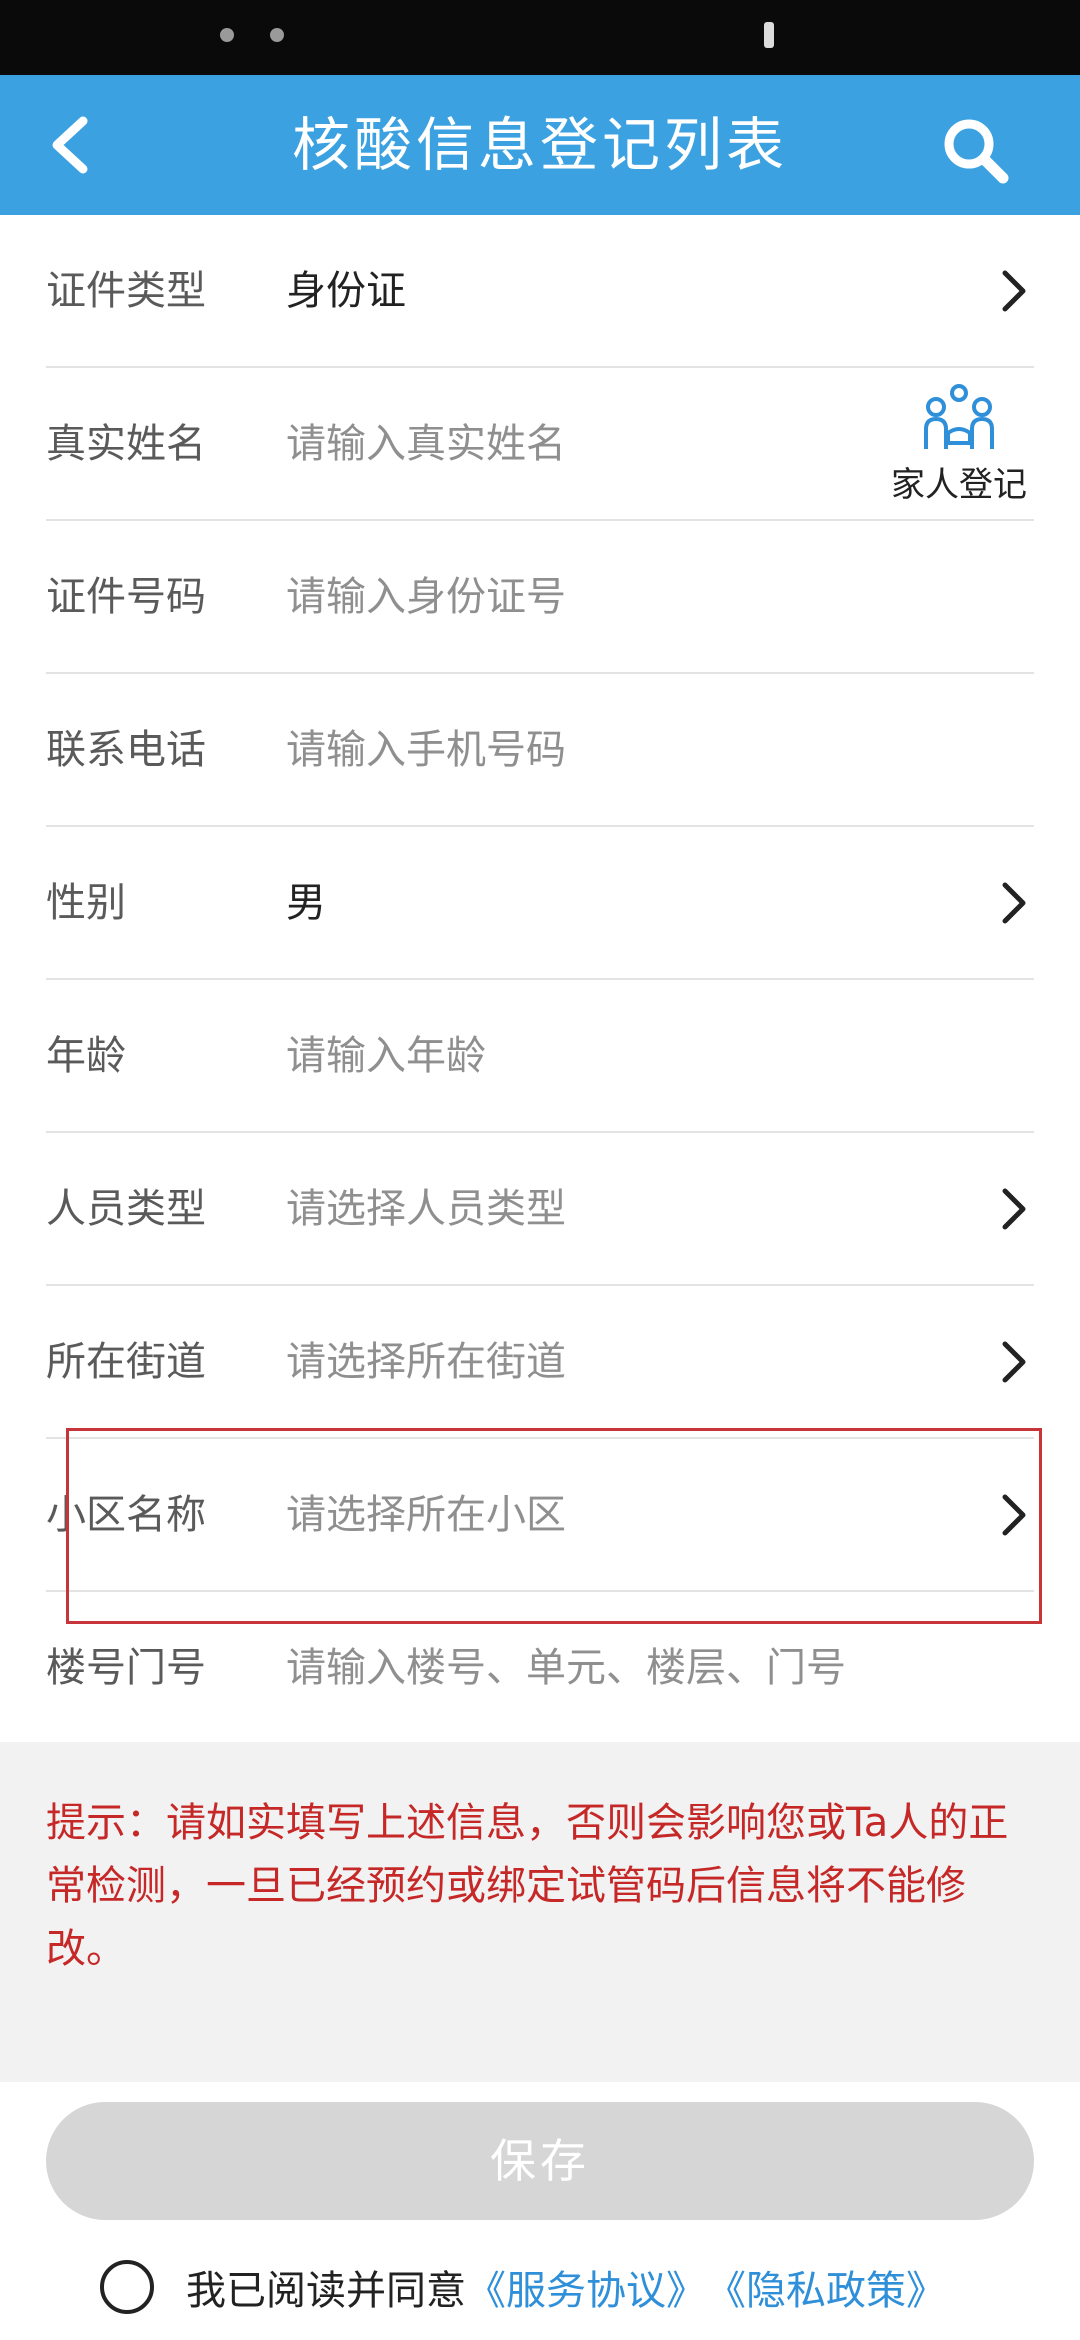 The height and width of the screenshot is (2340, 1080). What do you see at coordinates (540, 903) in the screenshot?
I see `row-gender: 性别 男` at bounding box center [540, 903].